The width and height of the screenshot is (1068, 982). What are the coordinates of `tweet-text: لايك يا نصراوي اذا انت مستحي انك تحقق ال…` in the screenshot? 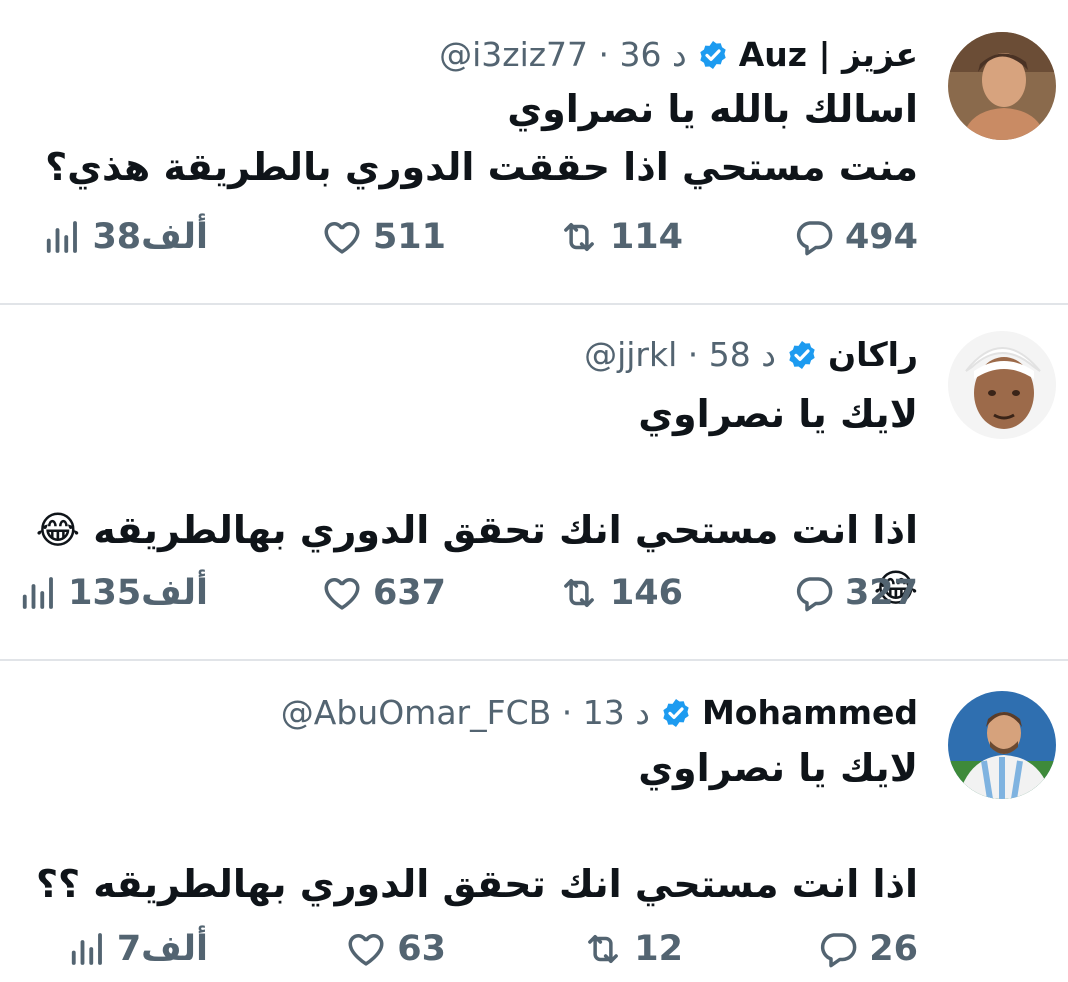 It's located at (476, 826).